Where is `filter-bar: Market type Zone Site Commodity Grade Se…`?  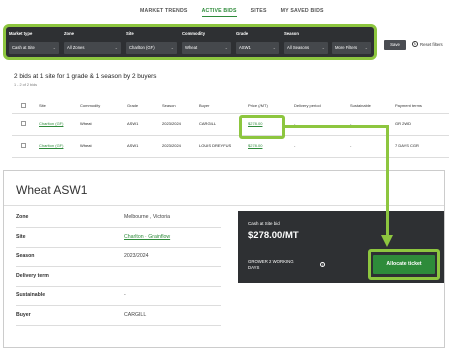 filter-bar: Market type Zone Site Commodity Grade Se… is located at coordinates (190, 42).